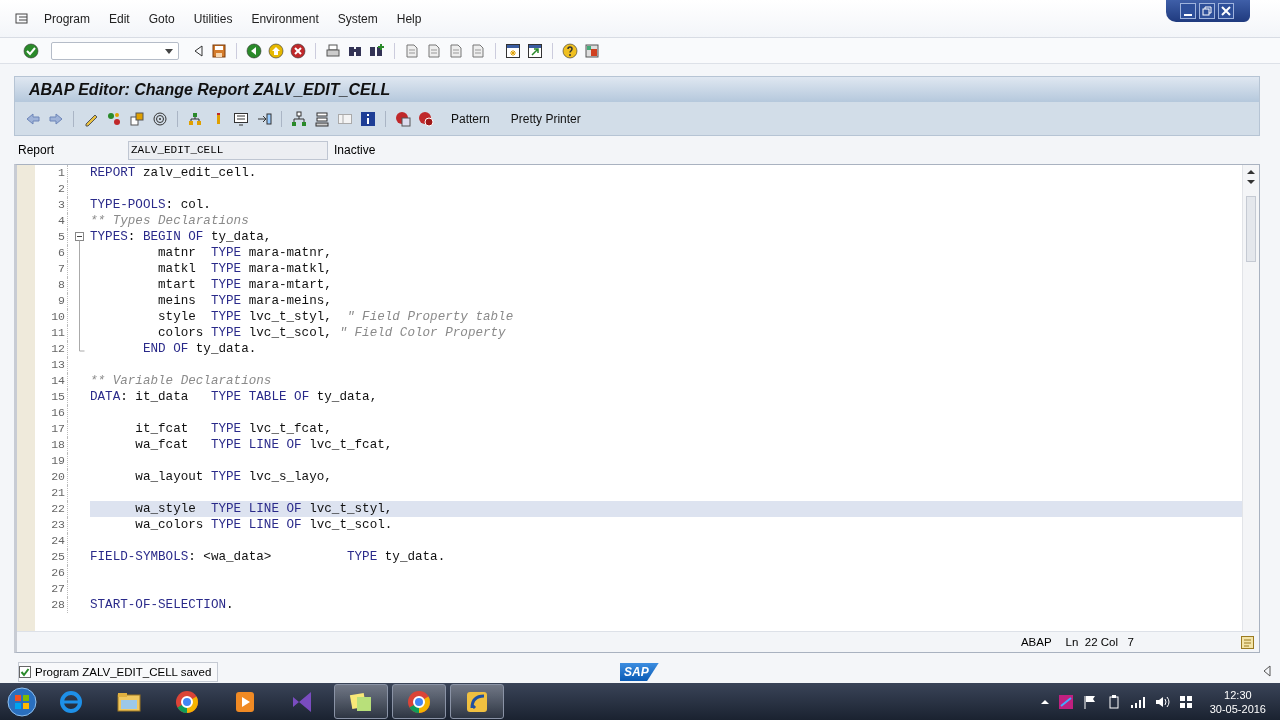 The image size is (1280, 720). I want to click on scroll-down-arrow-icon, so click(1251, 182).